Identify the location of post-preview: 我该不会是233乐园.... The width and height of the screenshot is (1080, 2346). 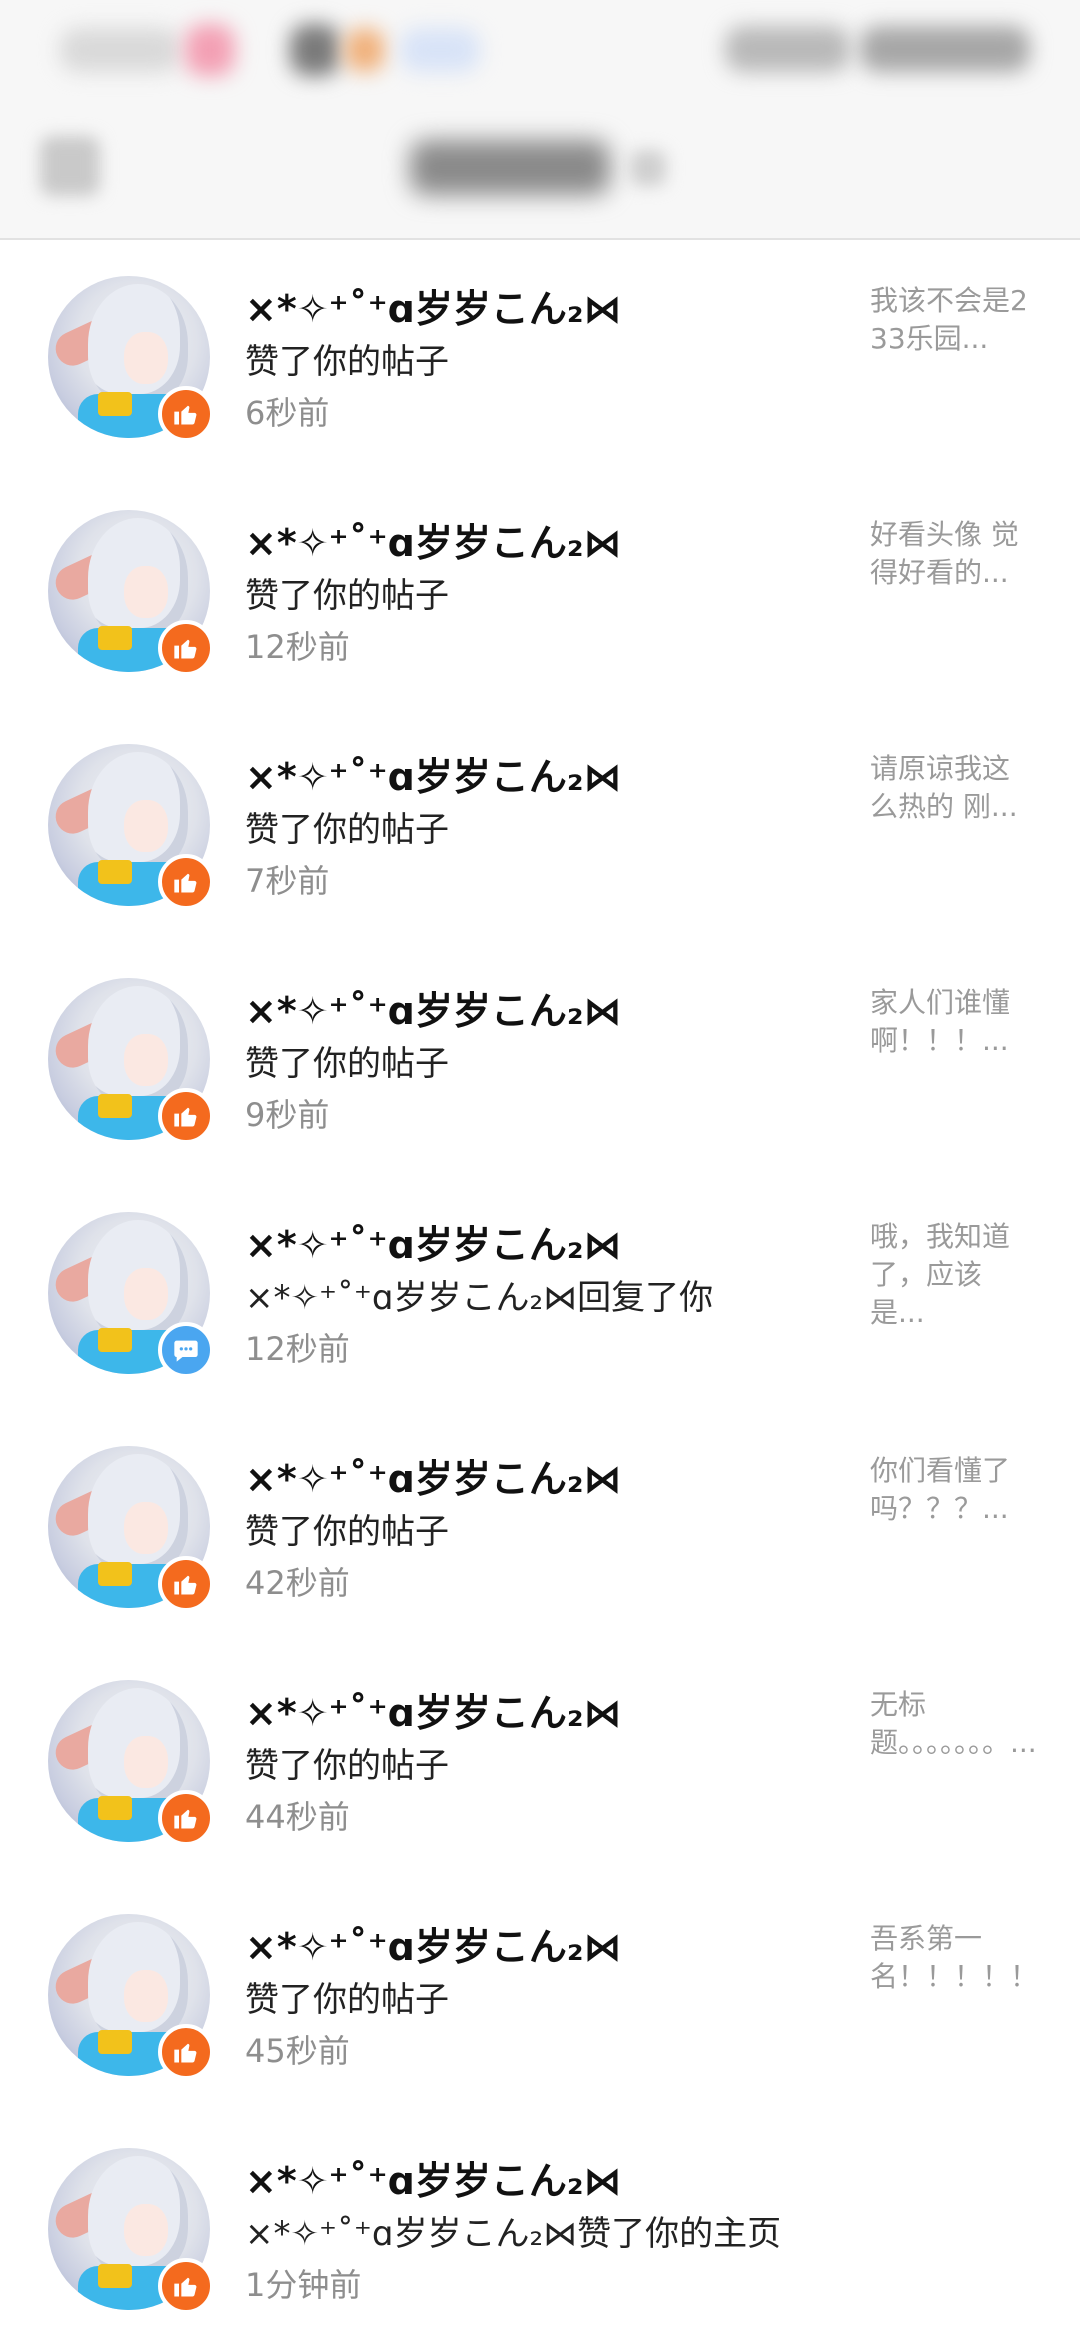
(952, 320).